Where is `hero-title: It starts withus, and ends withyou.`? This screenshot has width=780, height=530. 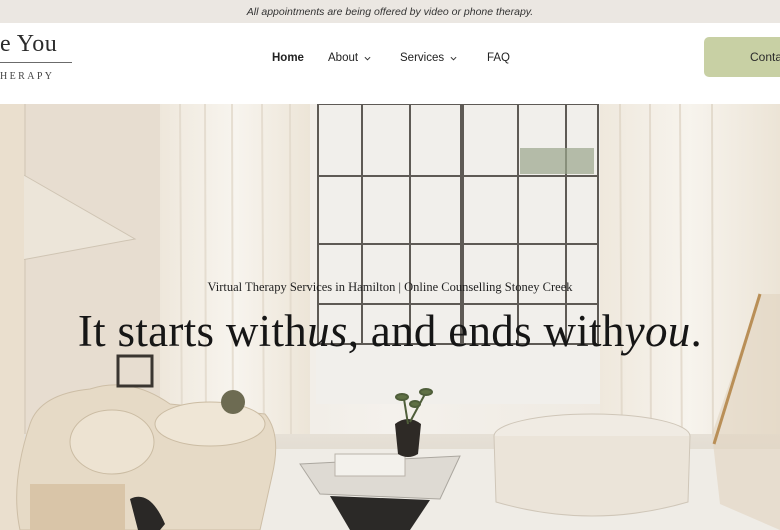
hero-title: It starts withus, and ends withyou. is located at coordinates (390, 331).